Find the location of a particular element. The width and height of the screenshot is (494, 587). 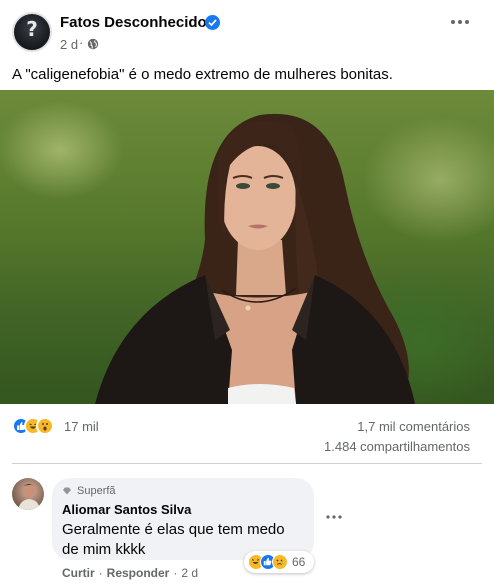

sad-icon is located at coordinates (280, 562).